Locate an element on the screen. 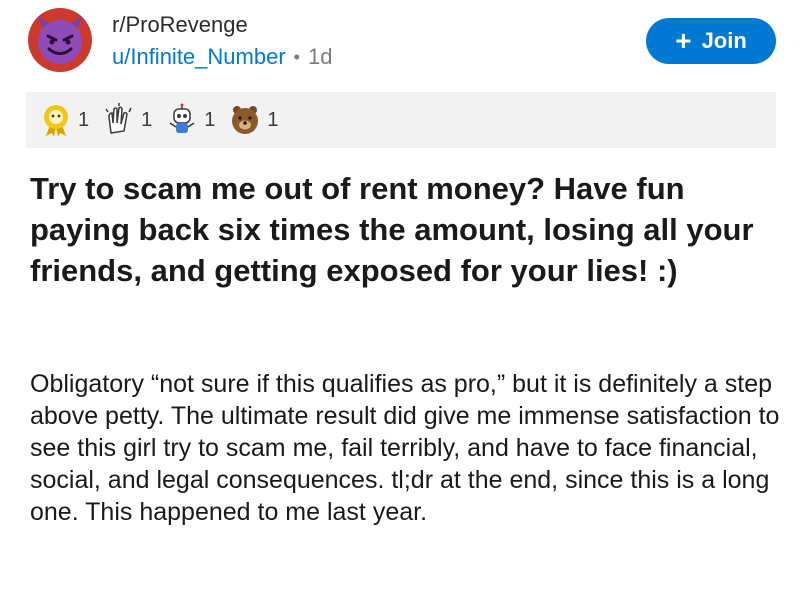 The height and width of the screenshot is (593, 800). clapping-hands-award-icon is located at coordinates (118, 118).